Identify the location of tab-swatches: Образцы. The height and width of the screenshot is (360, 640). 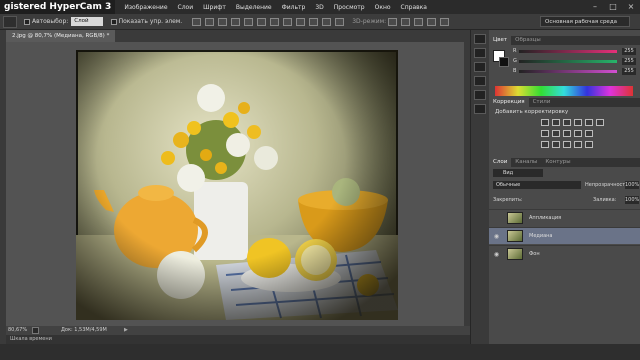
(528, 40).